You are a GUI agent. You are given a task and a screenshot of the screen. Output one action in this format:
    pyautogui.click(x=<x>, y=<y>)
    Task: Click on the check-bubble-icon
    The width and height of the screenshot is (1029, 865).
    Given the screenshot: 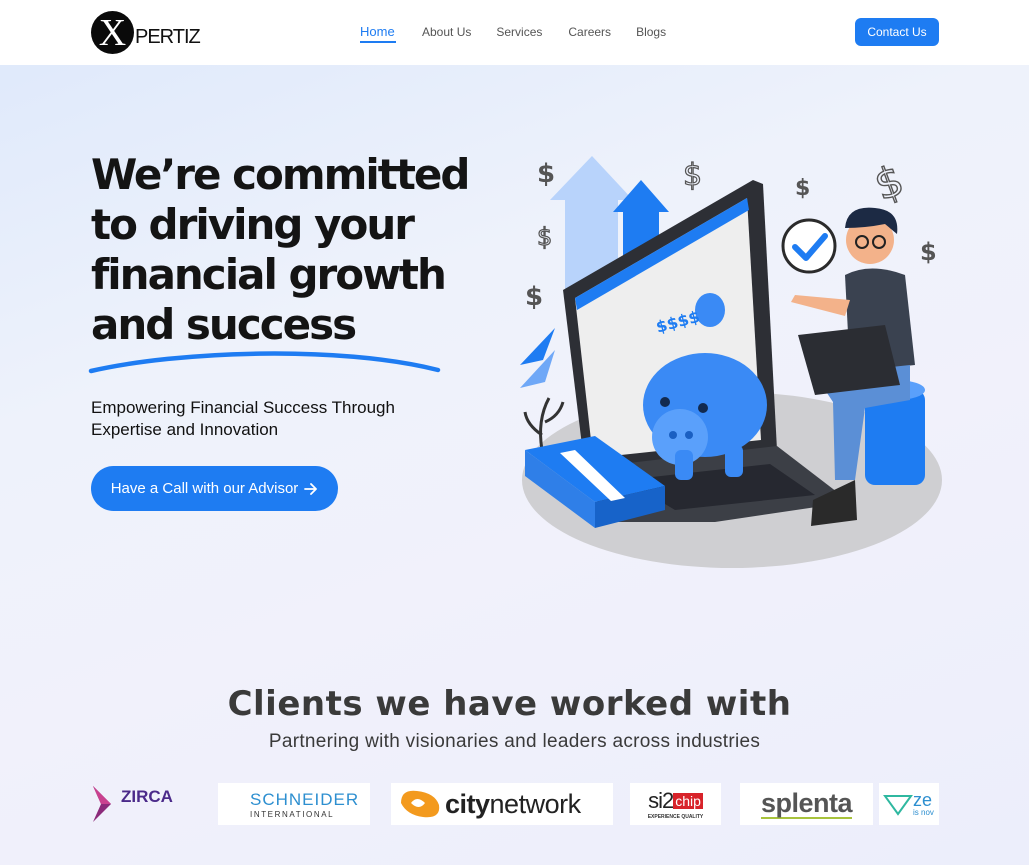 What is the action you would take?
    pyautogui.click(x=809, y=246)
    